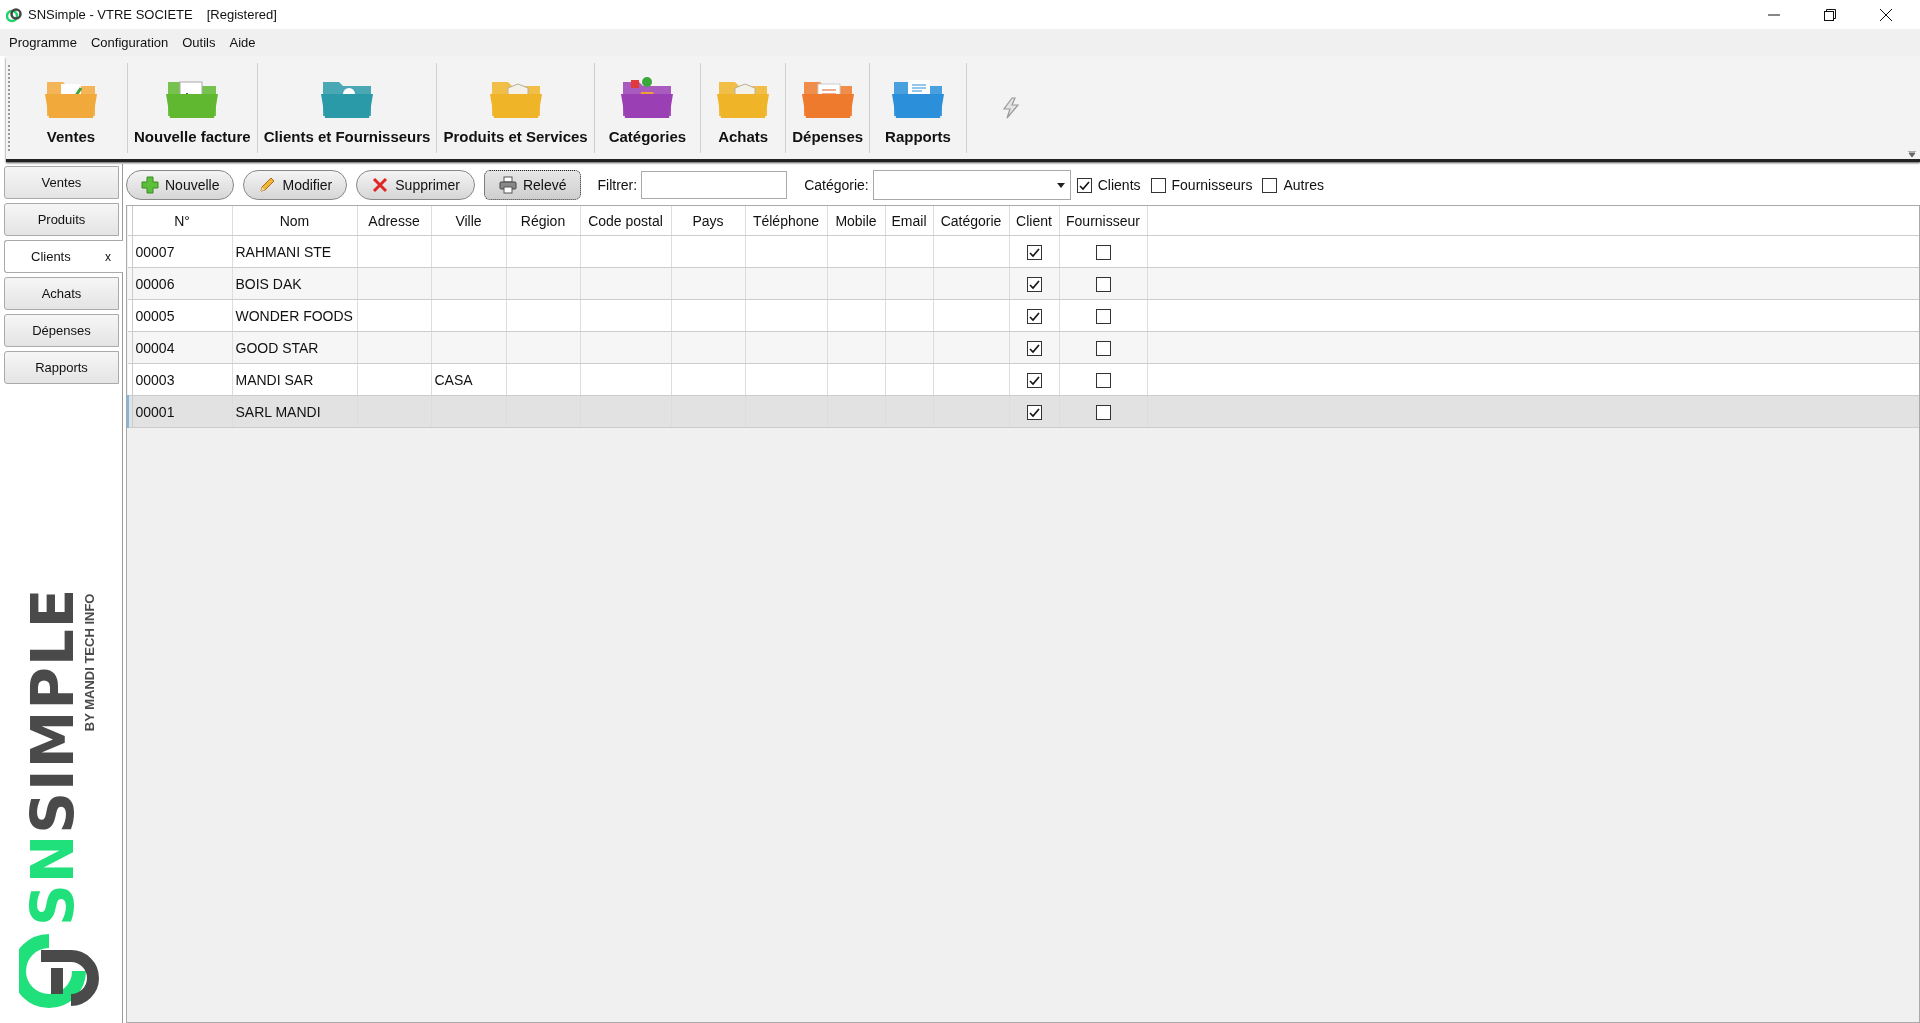  What do you see at coordinates (295, 185) in the screenshot?
I see `toolbar-action-button: Modifier` at bounding box center [295, 185].